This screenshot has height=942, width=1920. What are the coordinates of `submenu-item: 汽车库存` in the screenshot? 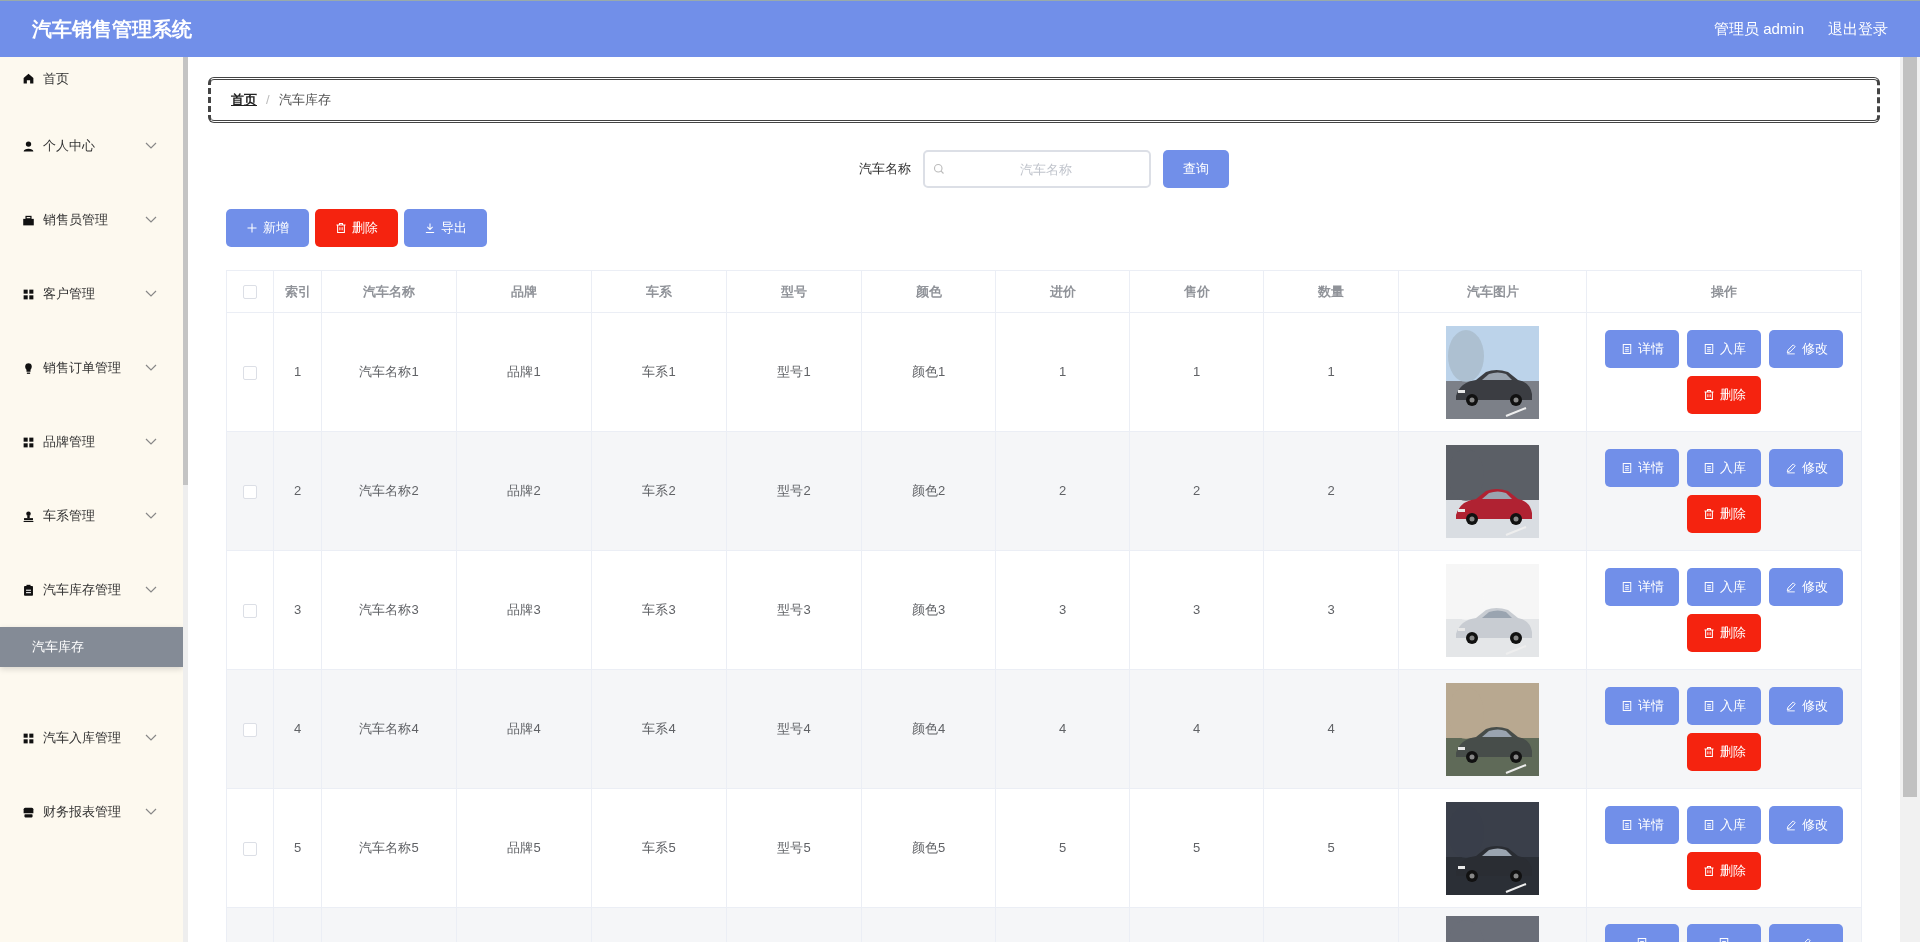 It's located at (91, 647).